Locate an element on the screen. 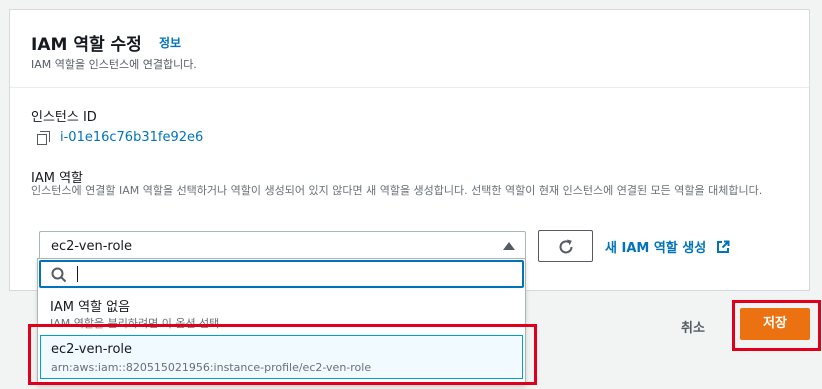  dropdown-search-box is located at coordinates (281, 274).